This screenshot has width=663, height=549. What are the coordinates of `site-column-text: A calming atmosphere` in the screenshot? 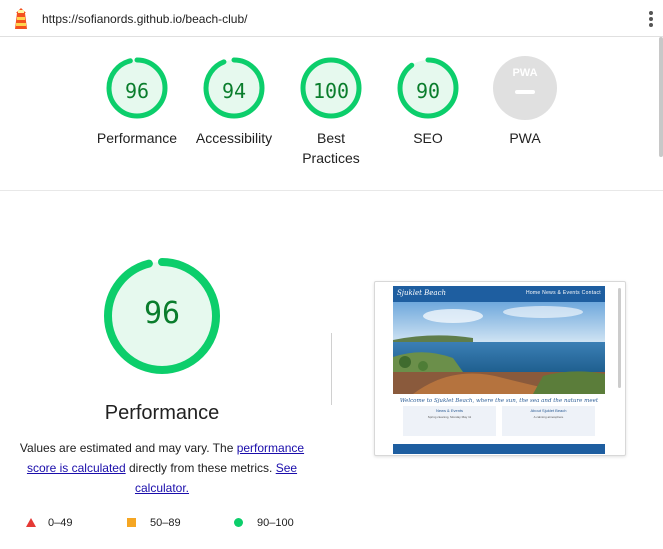 It's located at (548, 417).